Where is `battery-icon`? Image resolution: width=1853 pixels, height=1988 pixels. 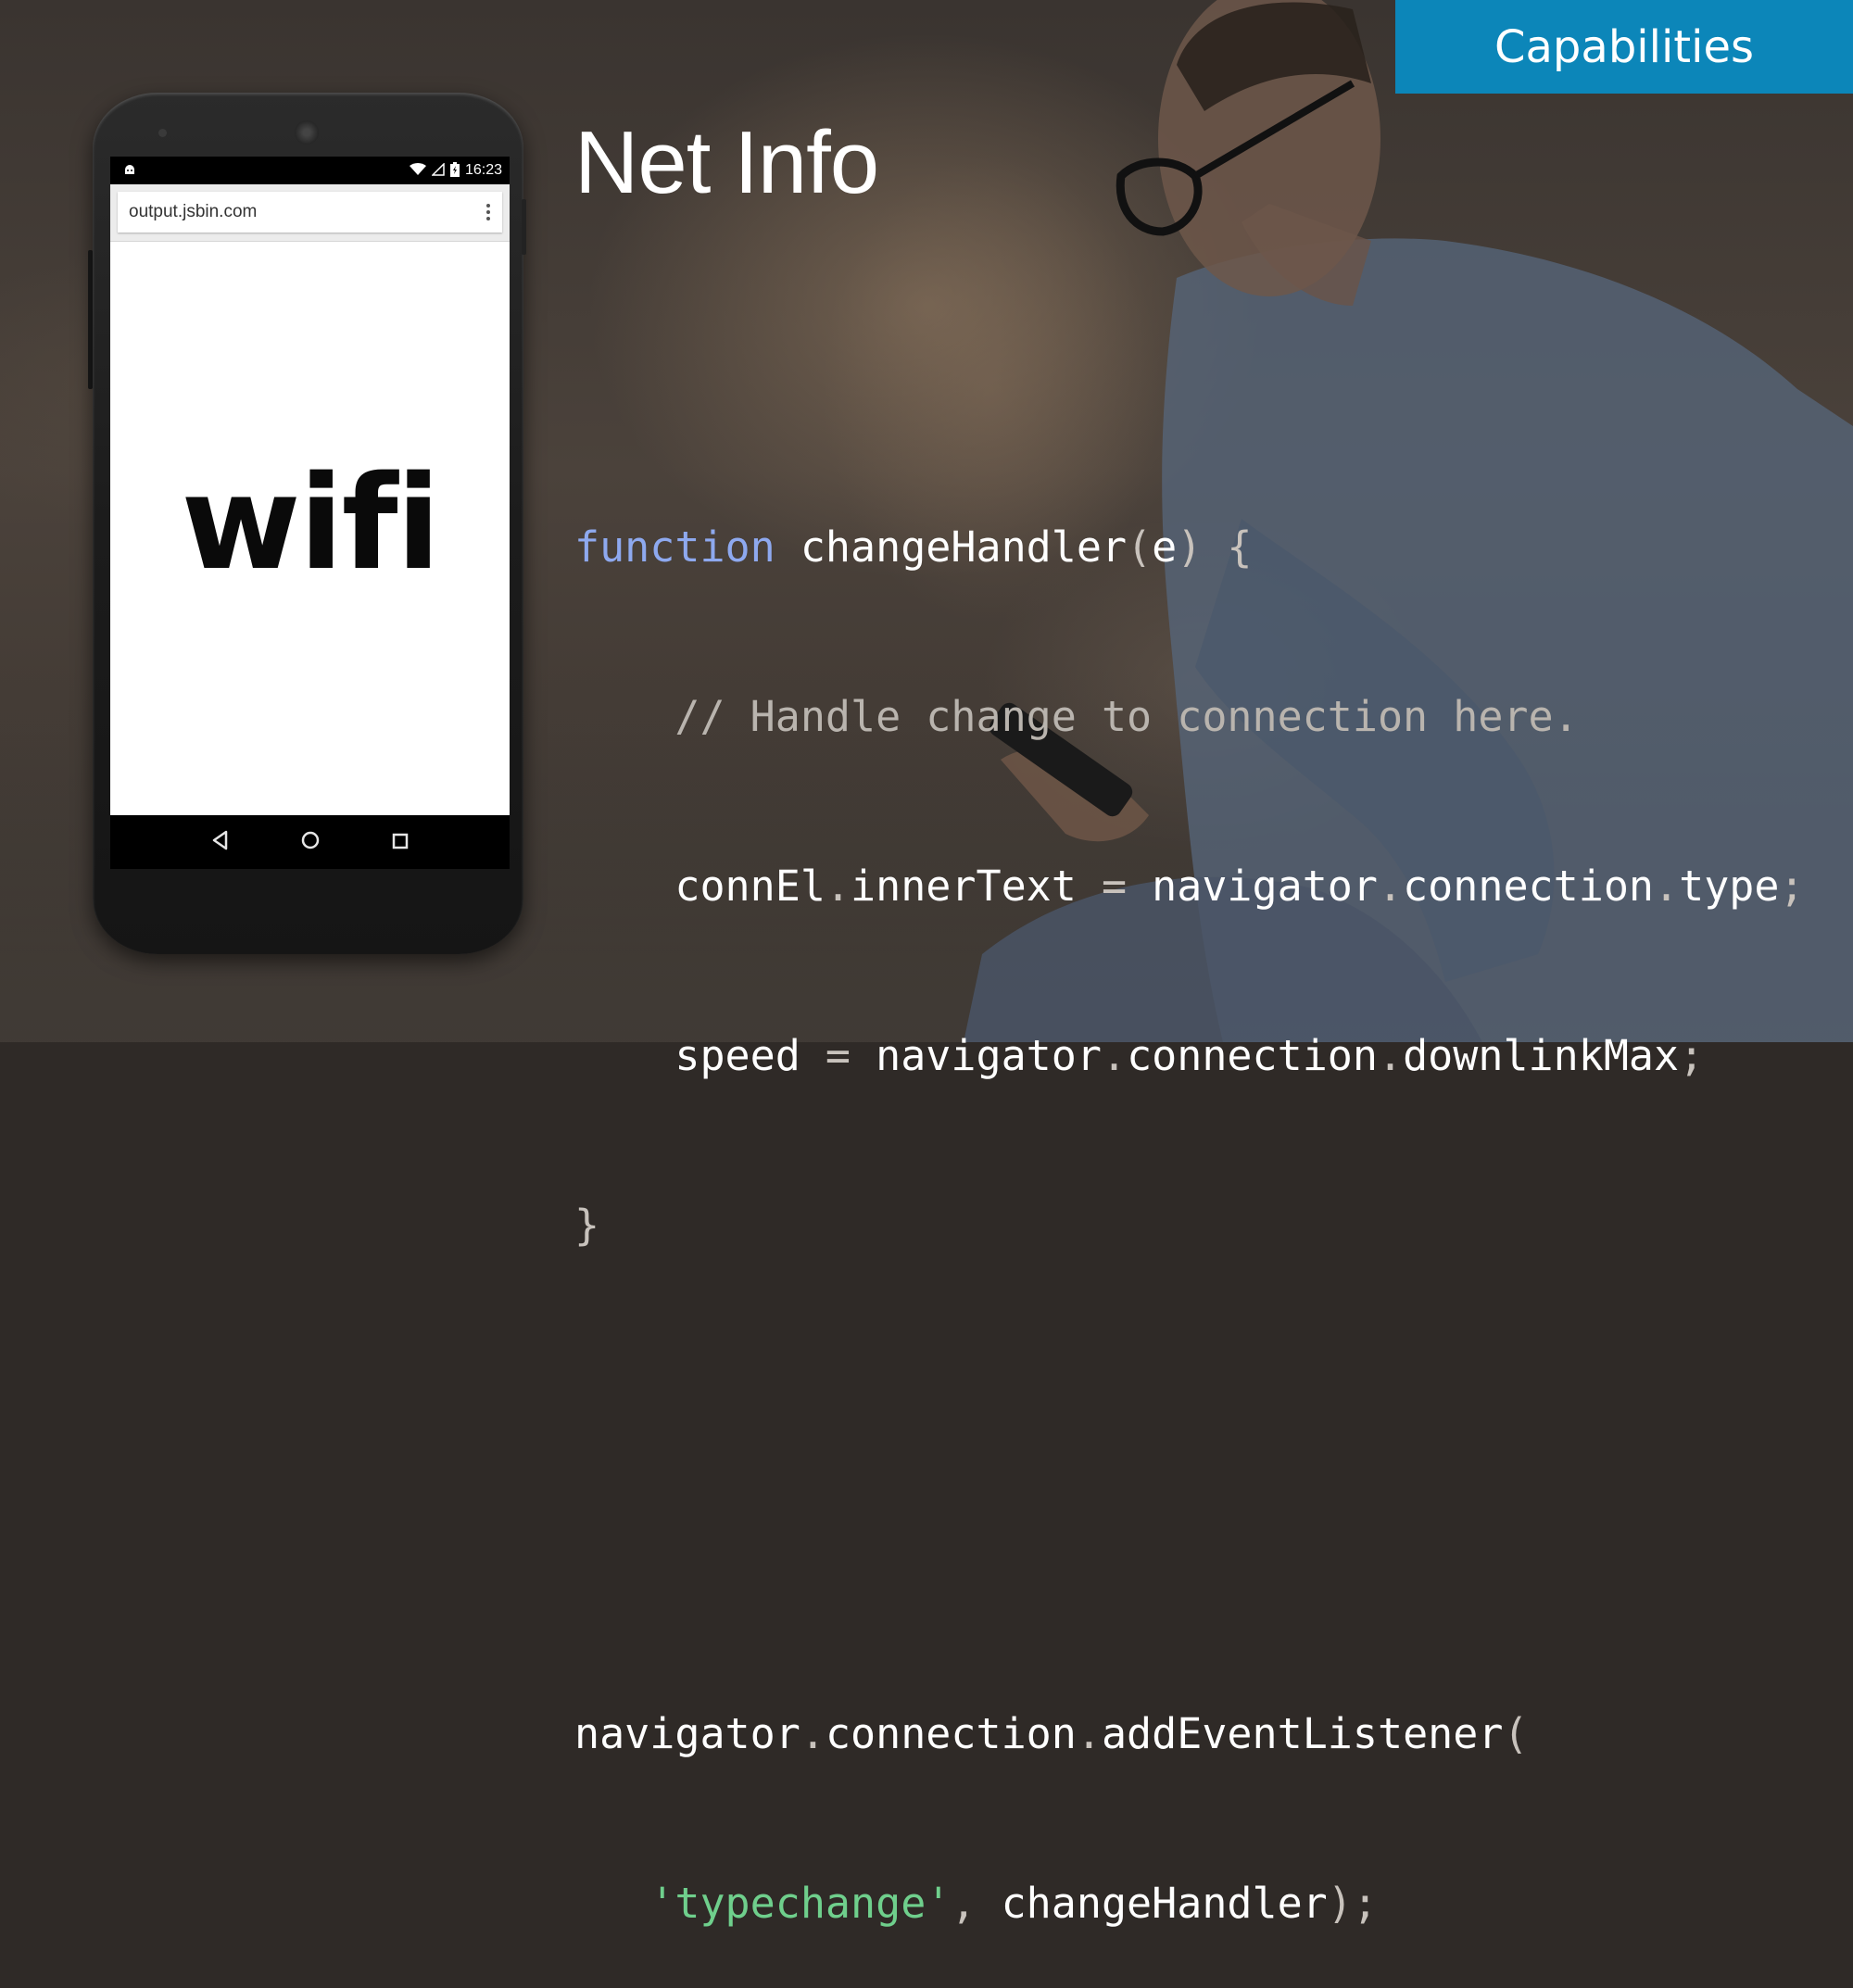 battery-icon is located at coordinates (454, 170).